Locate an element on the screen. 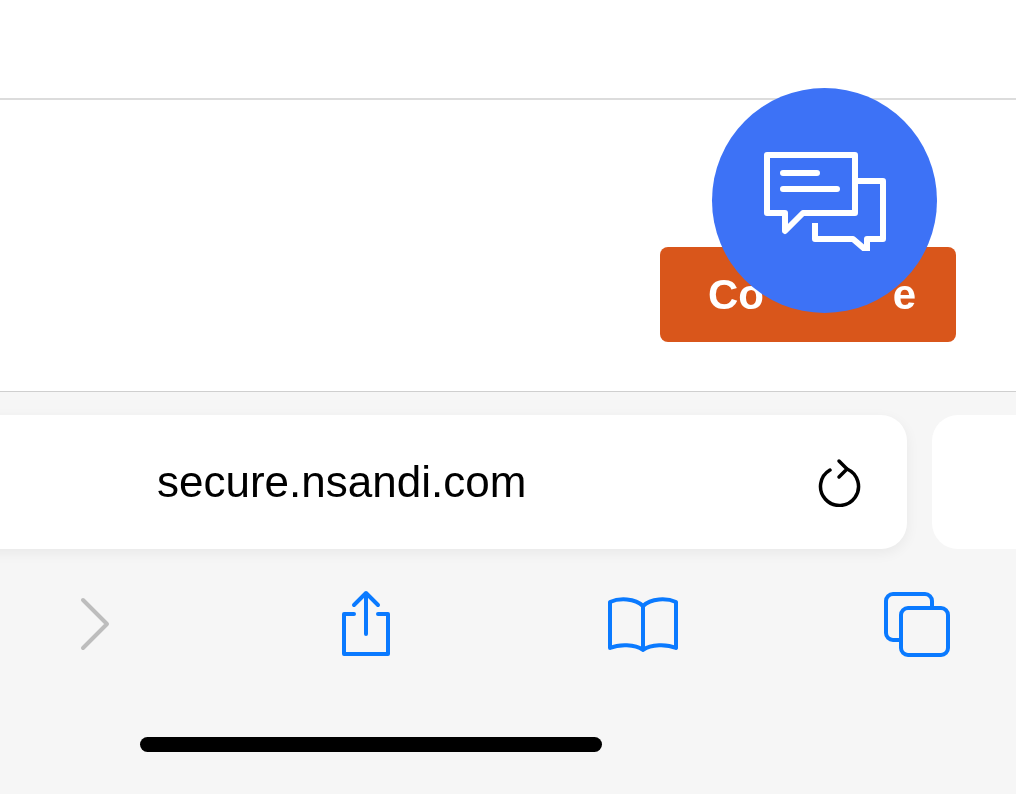  bookmarks-icon is located at coordinates (643, 624).